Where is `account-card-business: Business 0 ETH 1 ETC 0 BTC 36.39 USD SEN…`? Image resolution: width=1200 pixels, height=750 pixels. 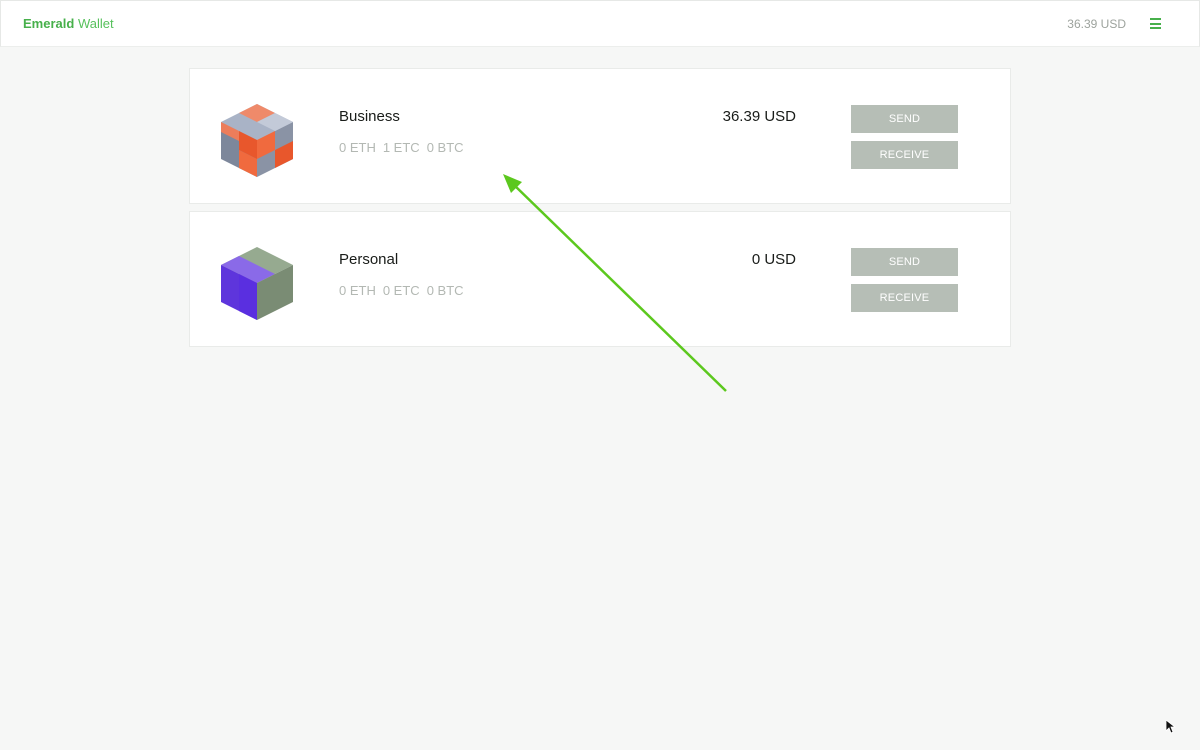
account-card-business: Business 0 ETH 1 ETC 0 BTC 36.39 USD SEN… is located at coordinates (600, 136).